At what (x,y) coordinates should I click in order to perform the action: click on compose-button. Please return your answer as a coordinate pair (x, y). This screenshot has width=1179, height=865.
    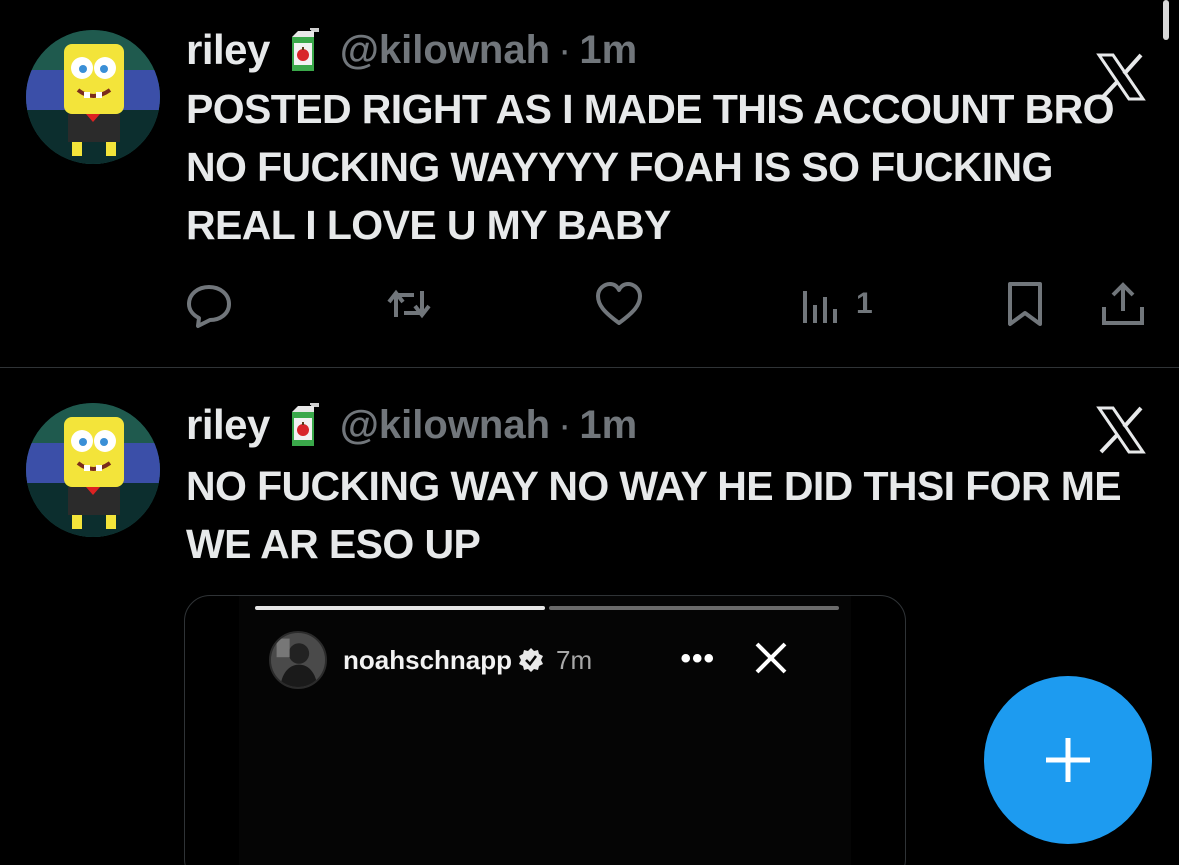
    Looking at the image, I should click on (1068, 760).